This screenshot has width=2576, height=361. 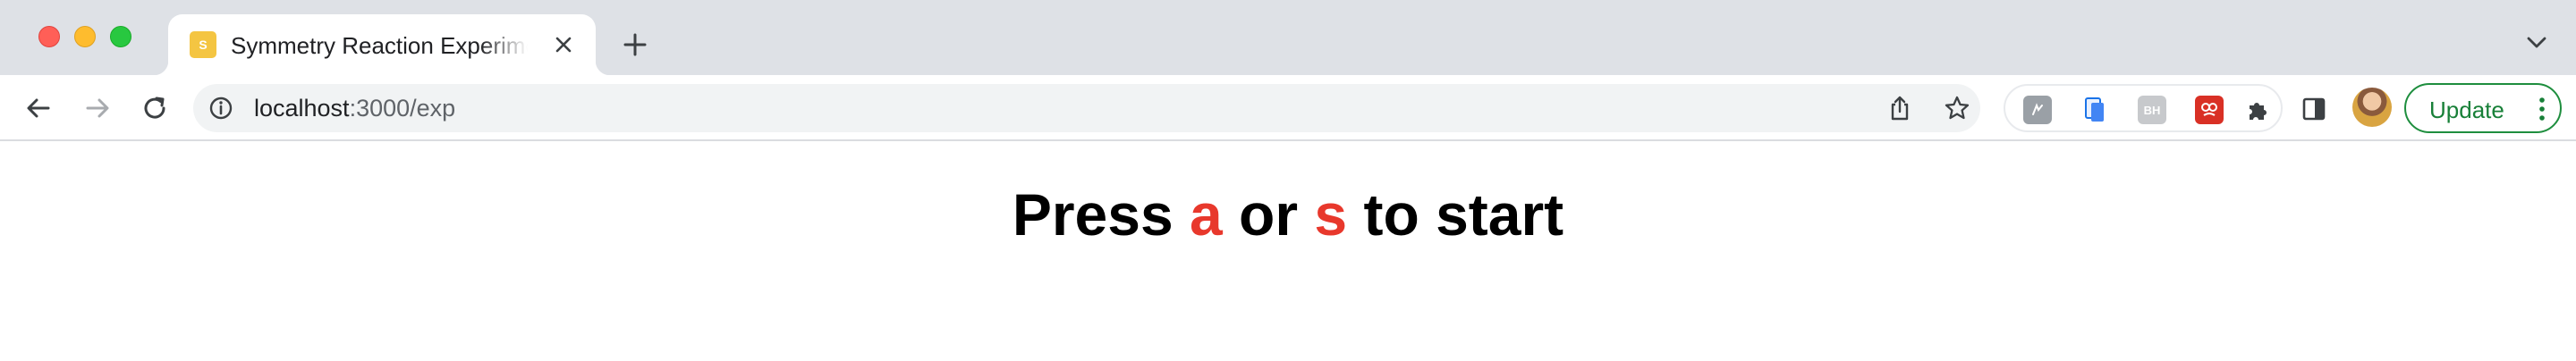 What do you see at coordinates (97, 108) in the screenshot?
I see `arrow-right-icon` at bounding box center [97, 108].